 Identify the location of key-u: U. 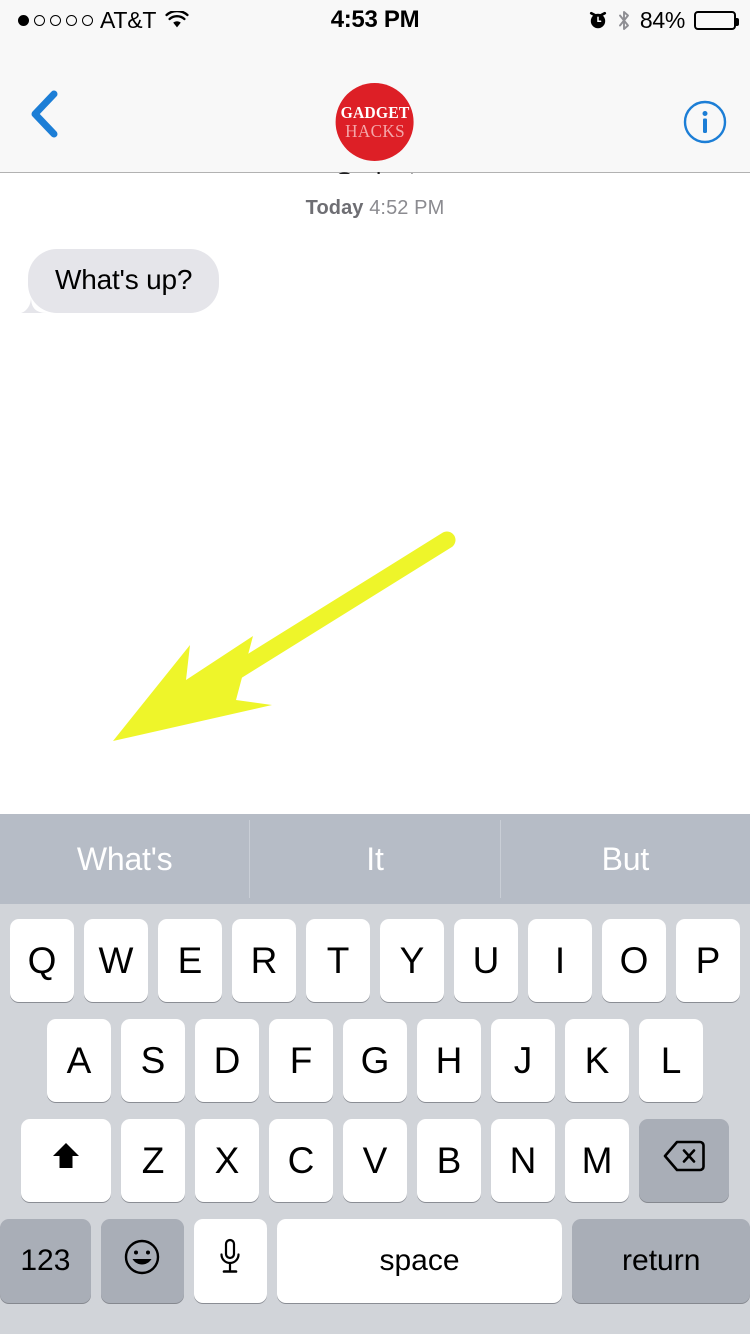
(486, 960).